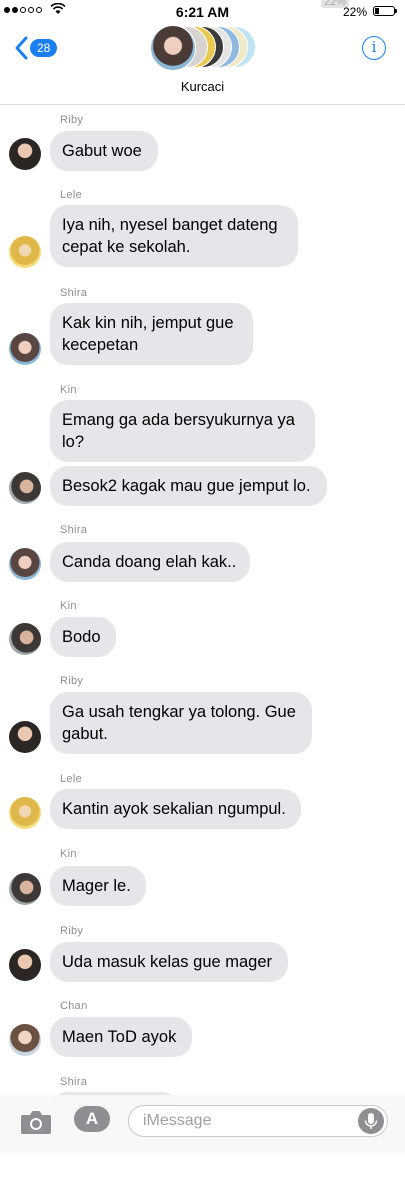 The height and width of the screenshot is (1200, 405). I want to click on microphone-icon, so click(371, 1121).